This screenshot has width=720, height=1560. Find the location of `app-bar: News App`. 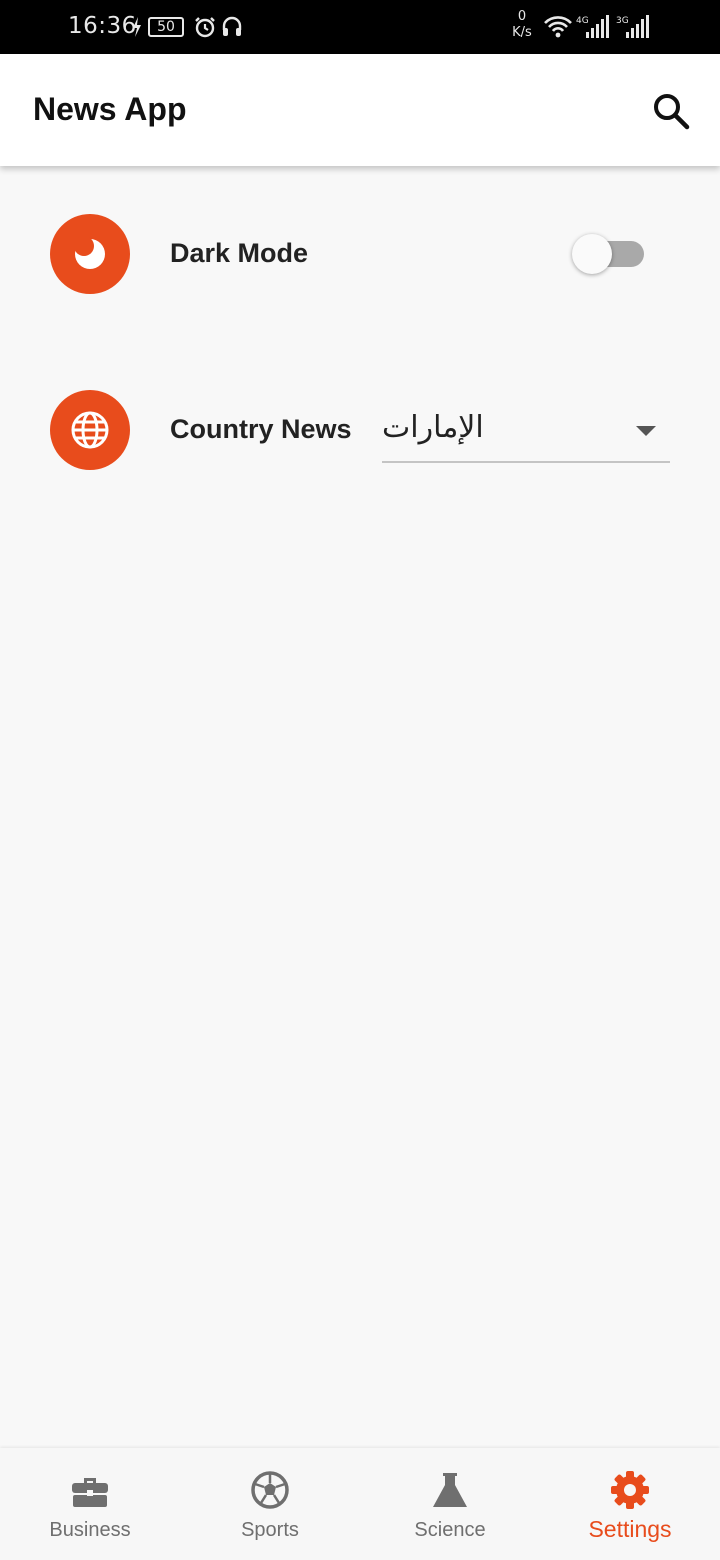

app-bar: News App is located at coordinates (360, 110).